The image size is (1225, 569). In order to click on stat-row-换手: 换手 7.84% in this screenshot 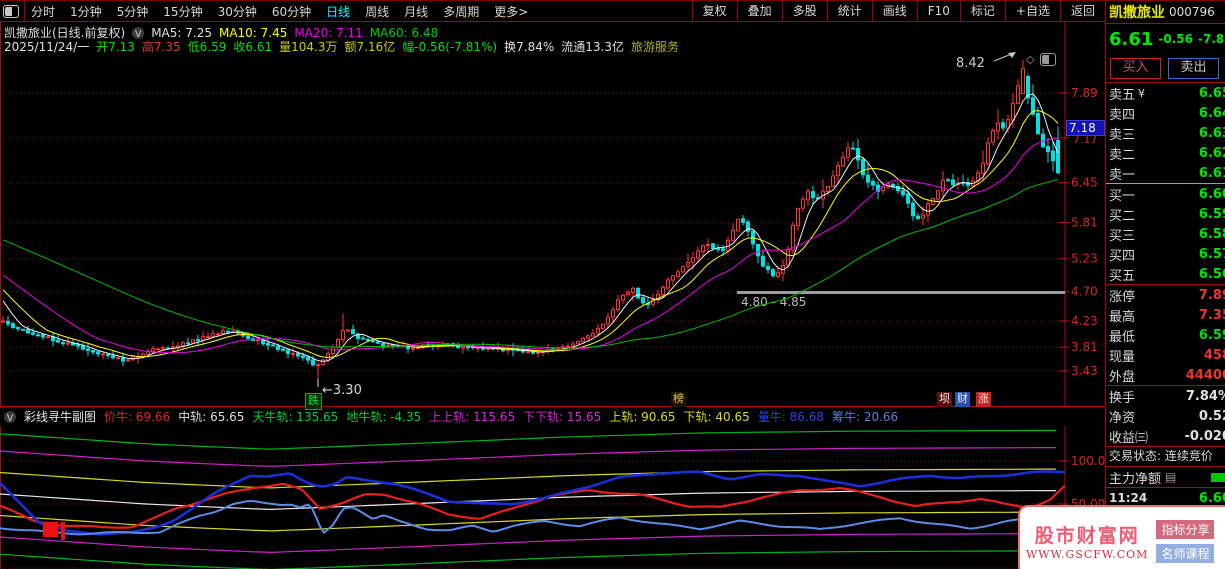, I will do `click(1165, 396)`.